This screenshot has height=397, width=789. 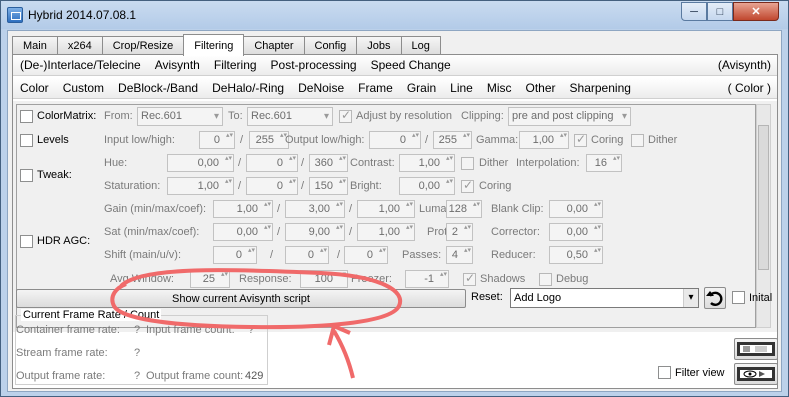 I want to click on from-select: Rec.601, so click(x=180, y=116).